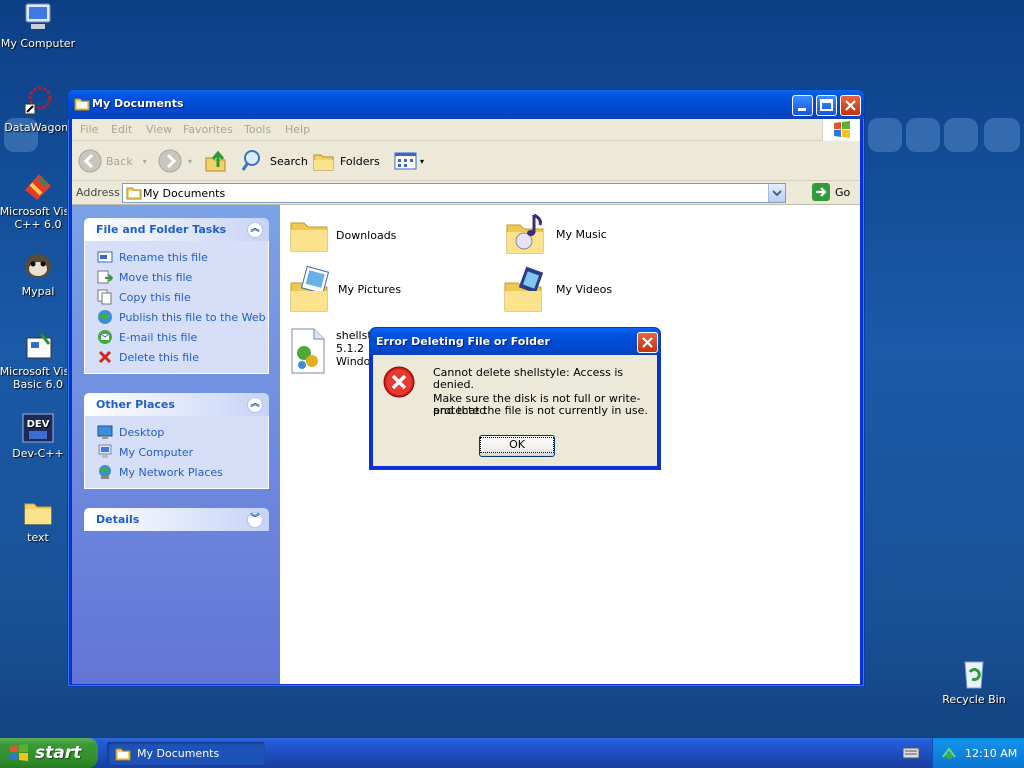 The width and height of the screenshot is (1024, 768). I want to click on delete-x-icon, so click(105, 357).